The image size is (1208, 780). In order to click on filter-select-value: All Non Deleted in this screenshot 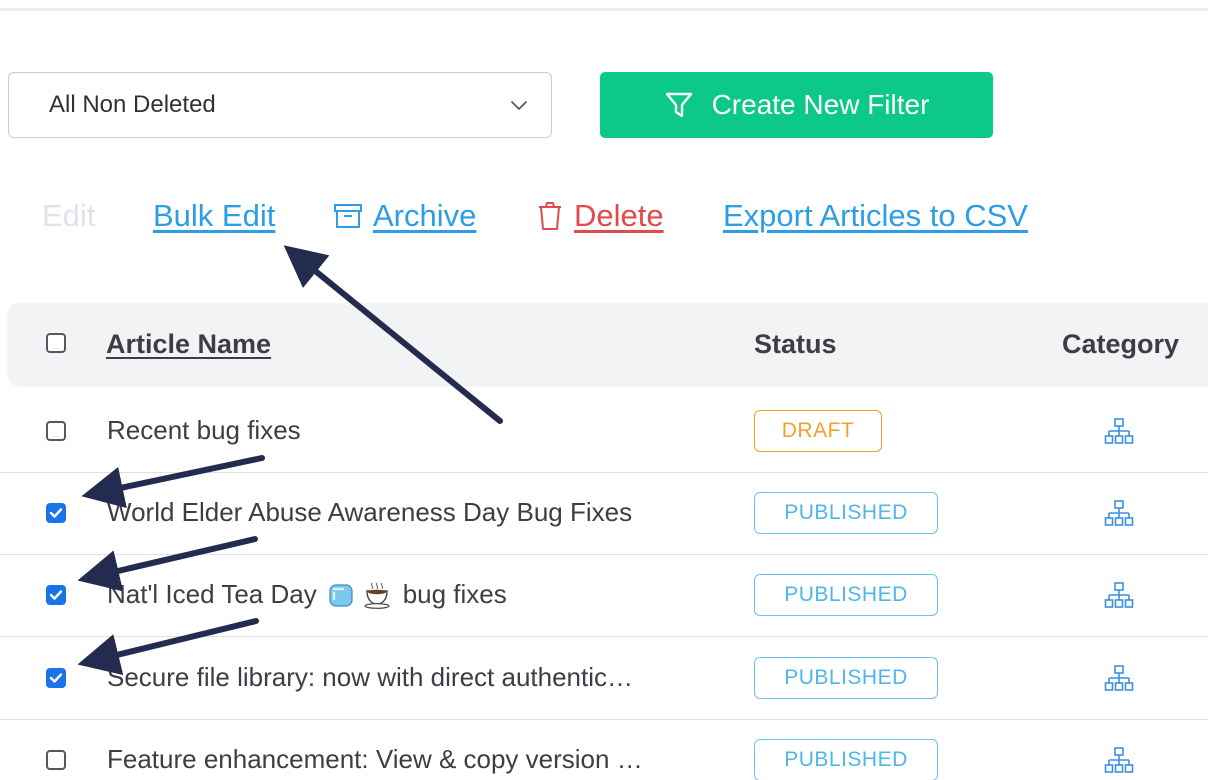, I will do `click(132, 104)`.